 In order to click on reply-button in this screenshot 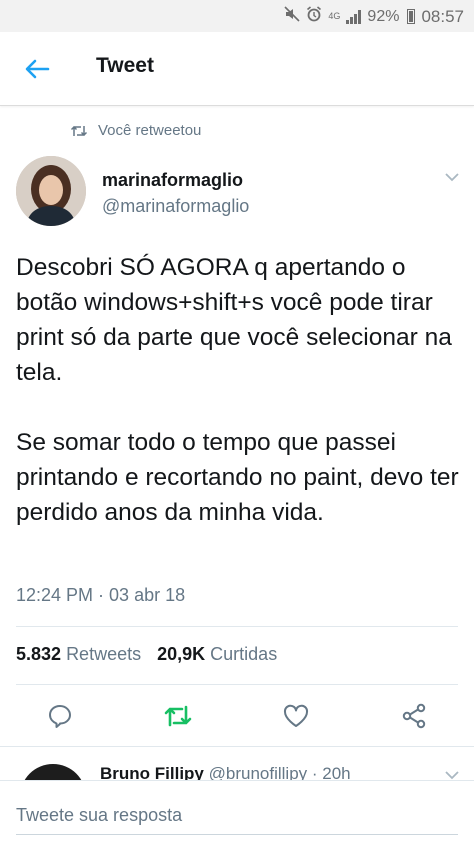, I will do `click(60, 716)`.